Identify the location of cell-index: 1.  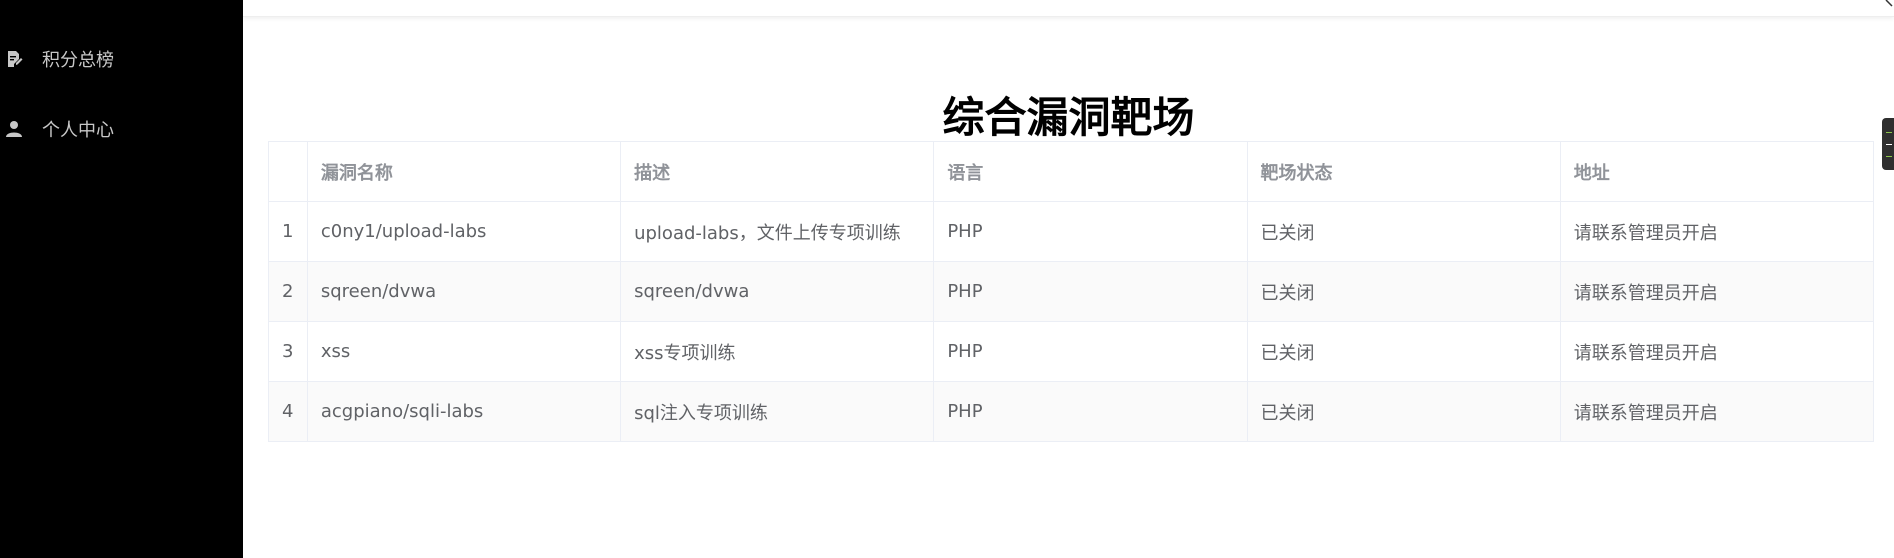
(288, 231).